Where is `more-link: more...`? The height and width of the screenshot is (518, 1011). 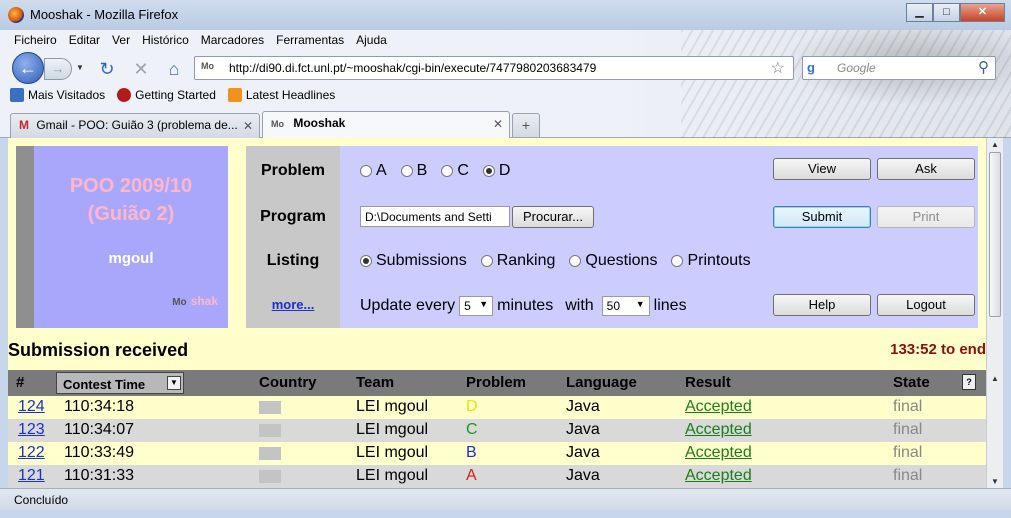 more-link: more... is located at coordinates (293, 304).